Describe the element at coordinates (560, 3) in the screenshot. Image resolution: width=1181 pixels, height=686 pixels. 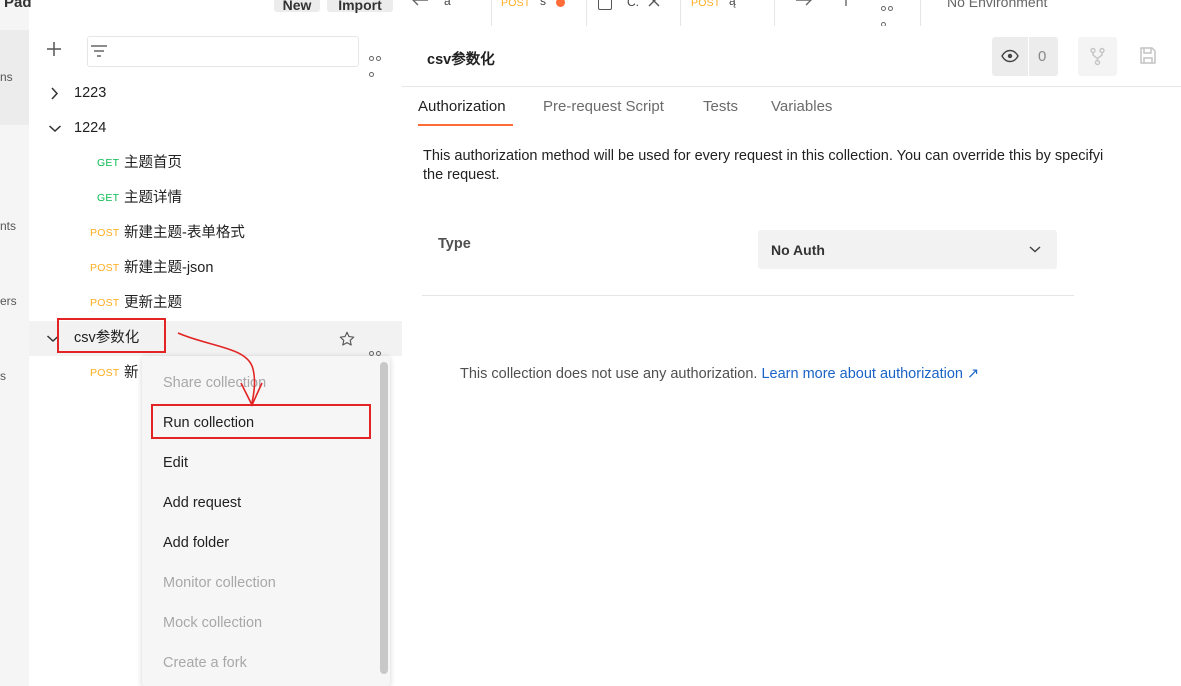
I see `unsaved-dot-icon` at that location.